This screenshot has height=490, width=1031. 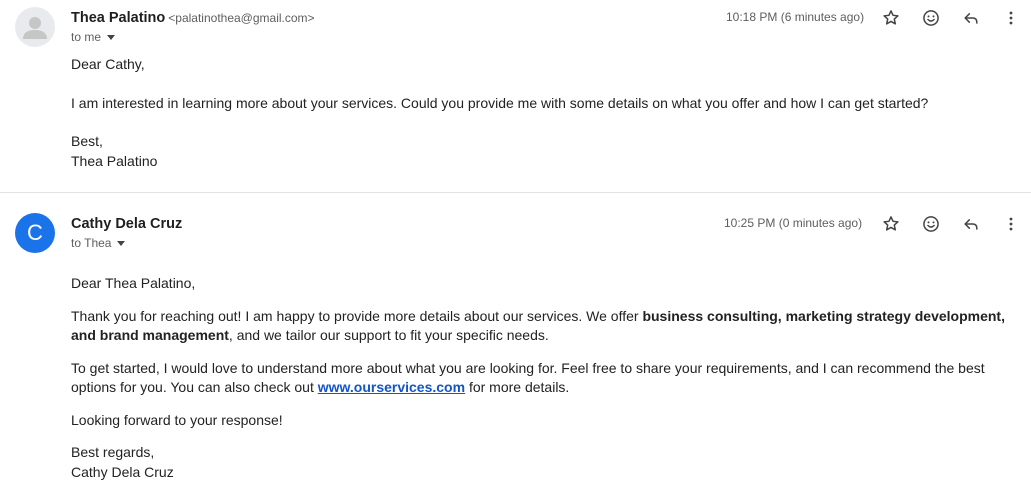 What do you see at coordinates (108, 64) in the screenshot?
I see `greeting: Dear Cathy,` at bounding box center [108, 64].